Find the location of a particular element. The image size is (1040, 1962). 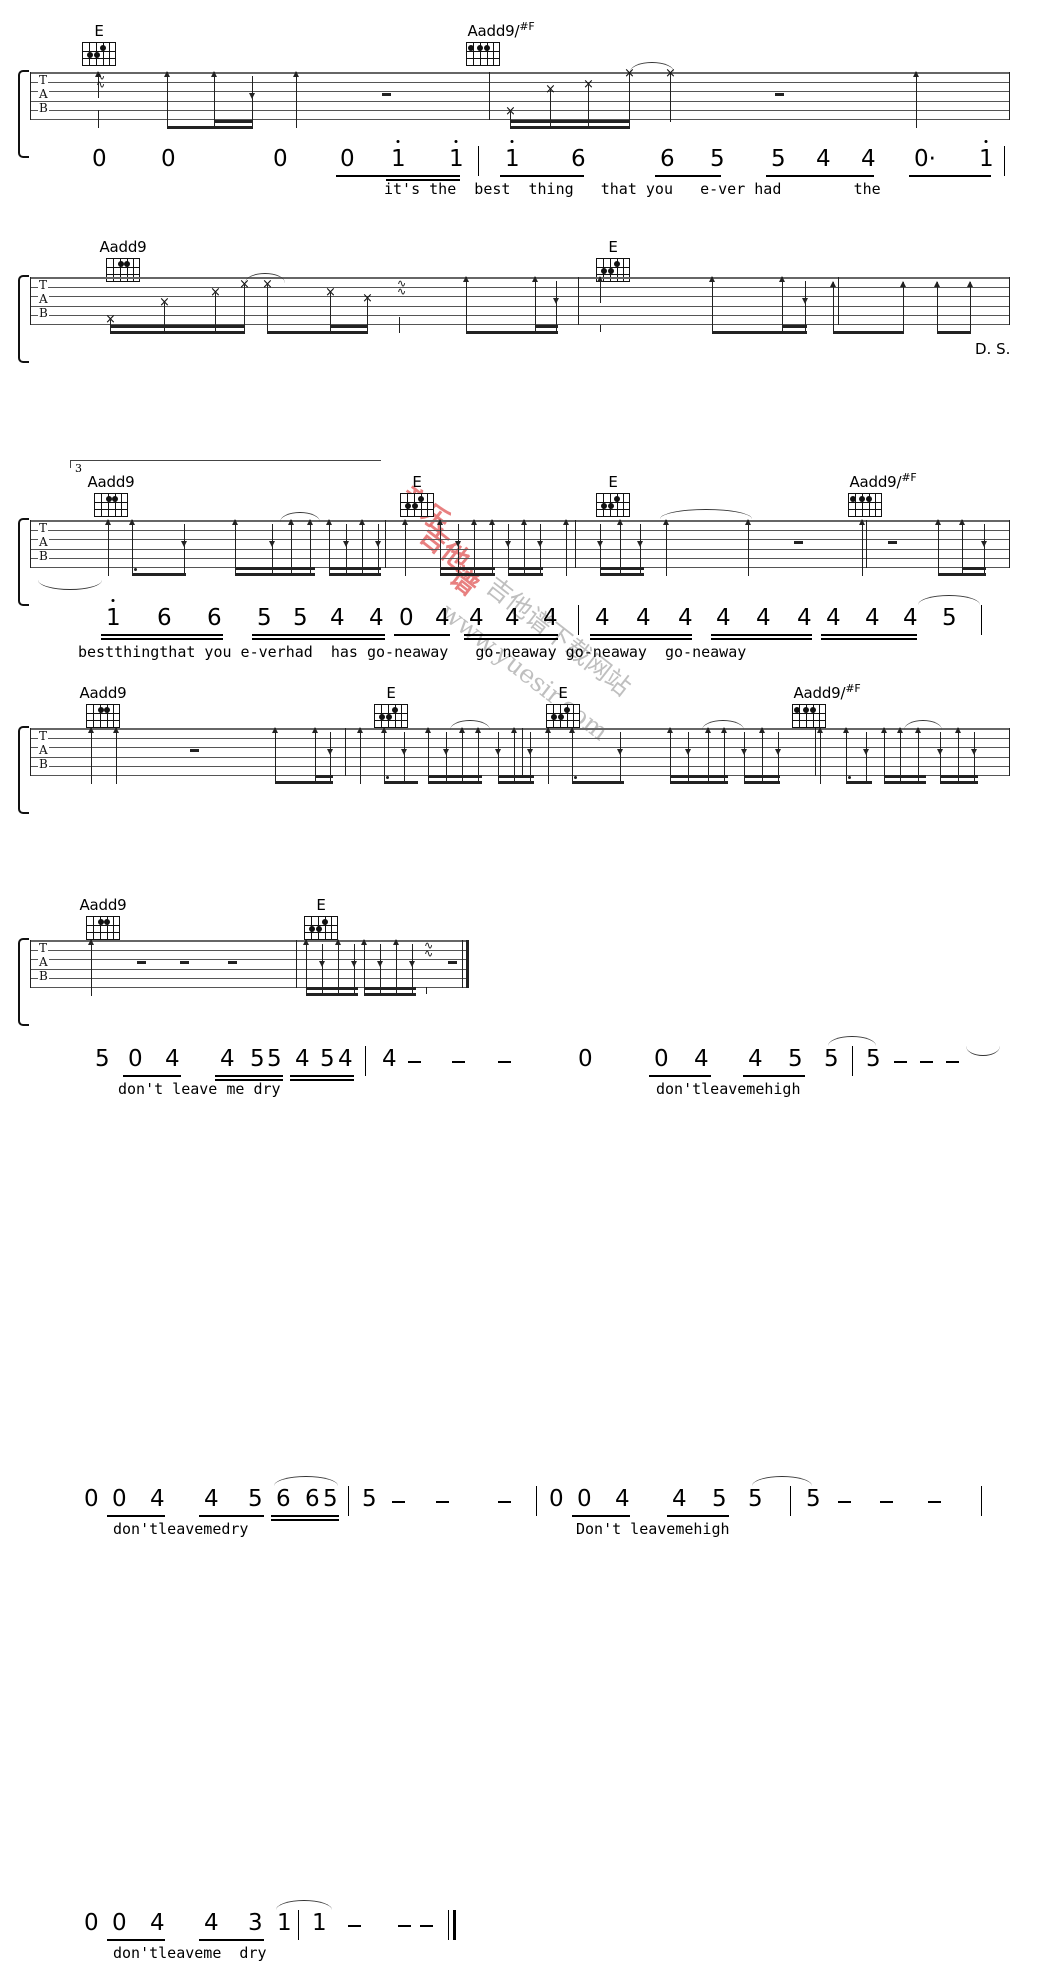

chord-aadd9: Aadd9 is located at coordinates (103, 919).